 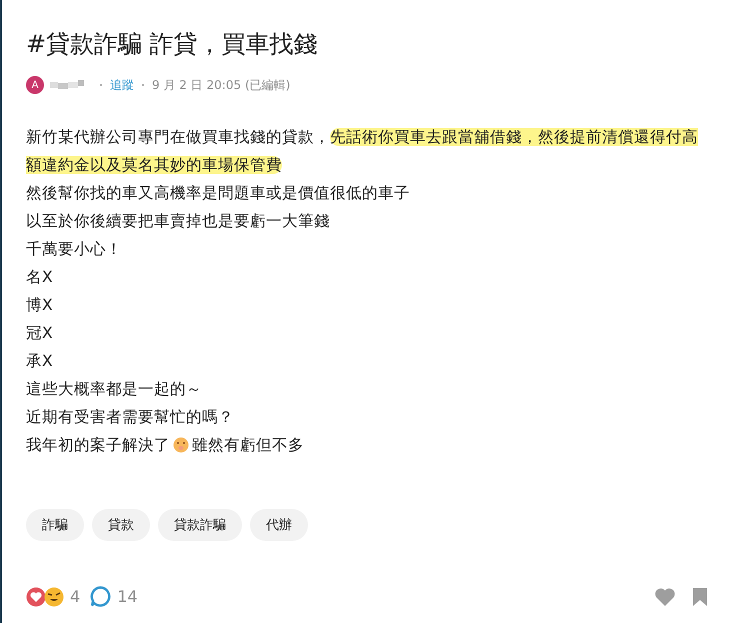 I want to click on reaction-count: 4, so click(x=75, y=596).